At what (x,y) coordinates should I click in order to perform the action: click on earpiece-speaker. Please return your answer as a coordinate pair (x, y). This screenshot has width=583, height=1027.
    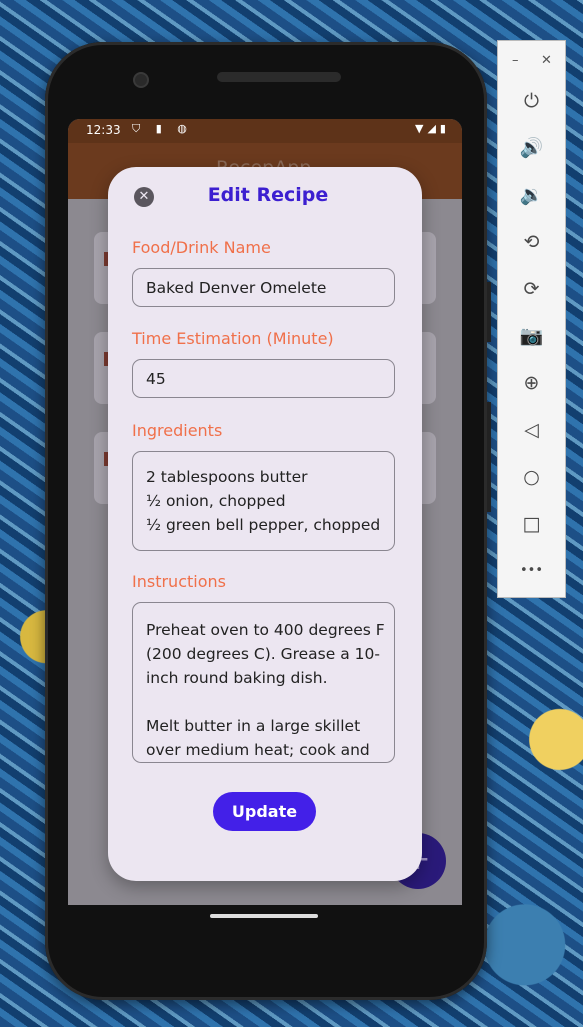
    Looking at the image, I should click on (279, 77).